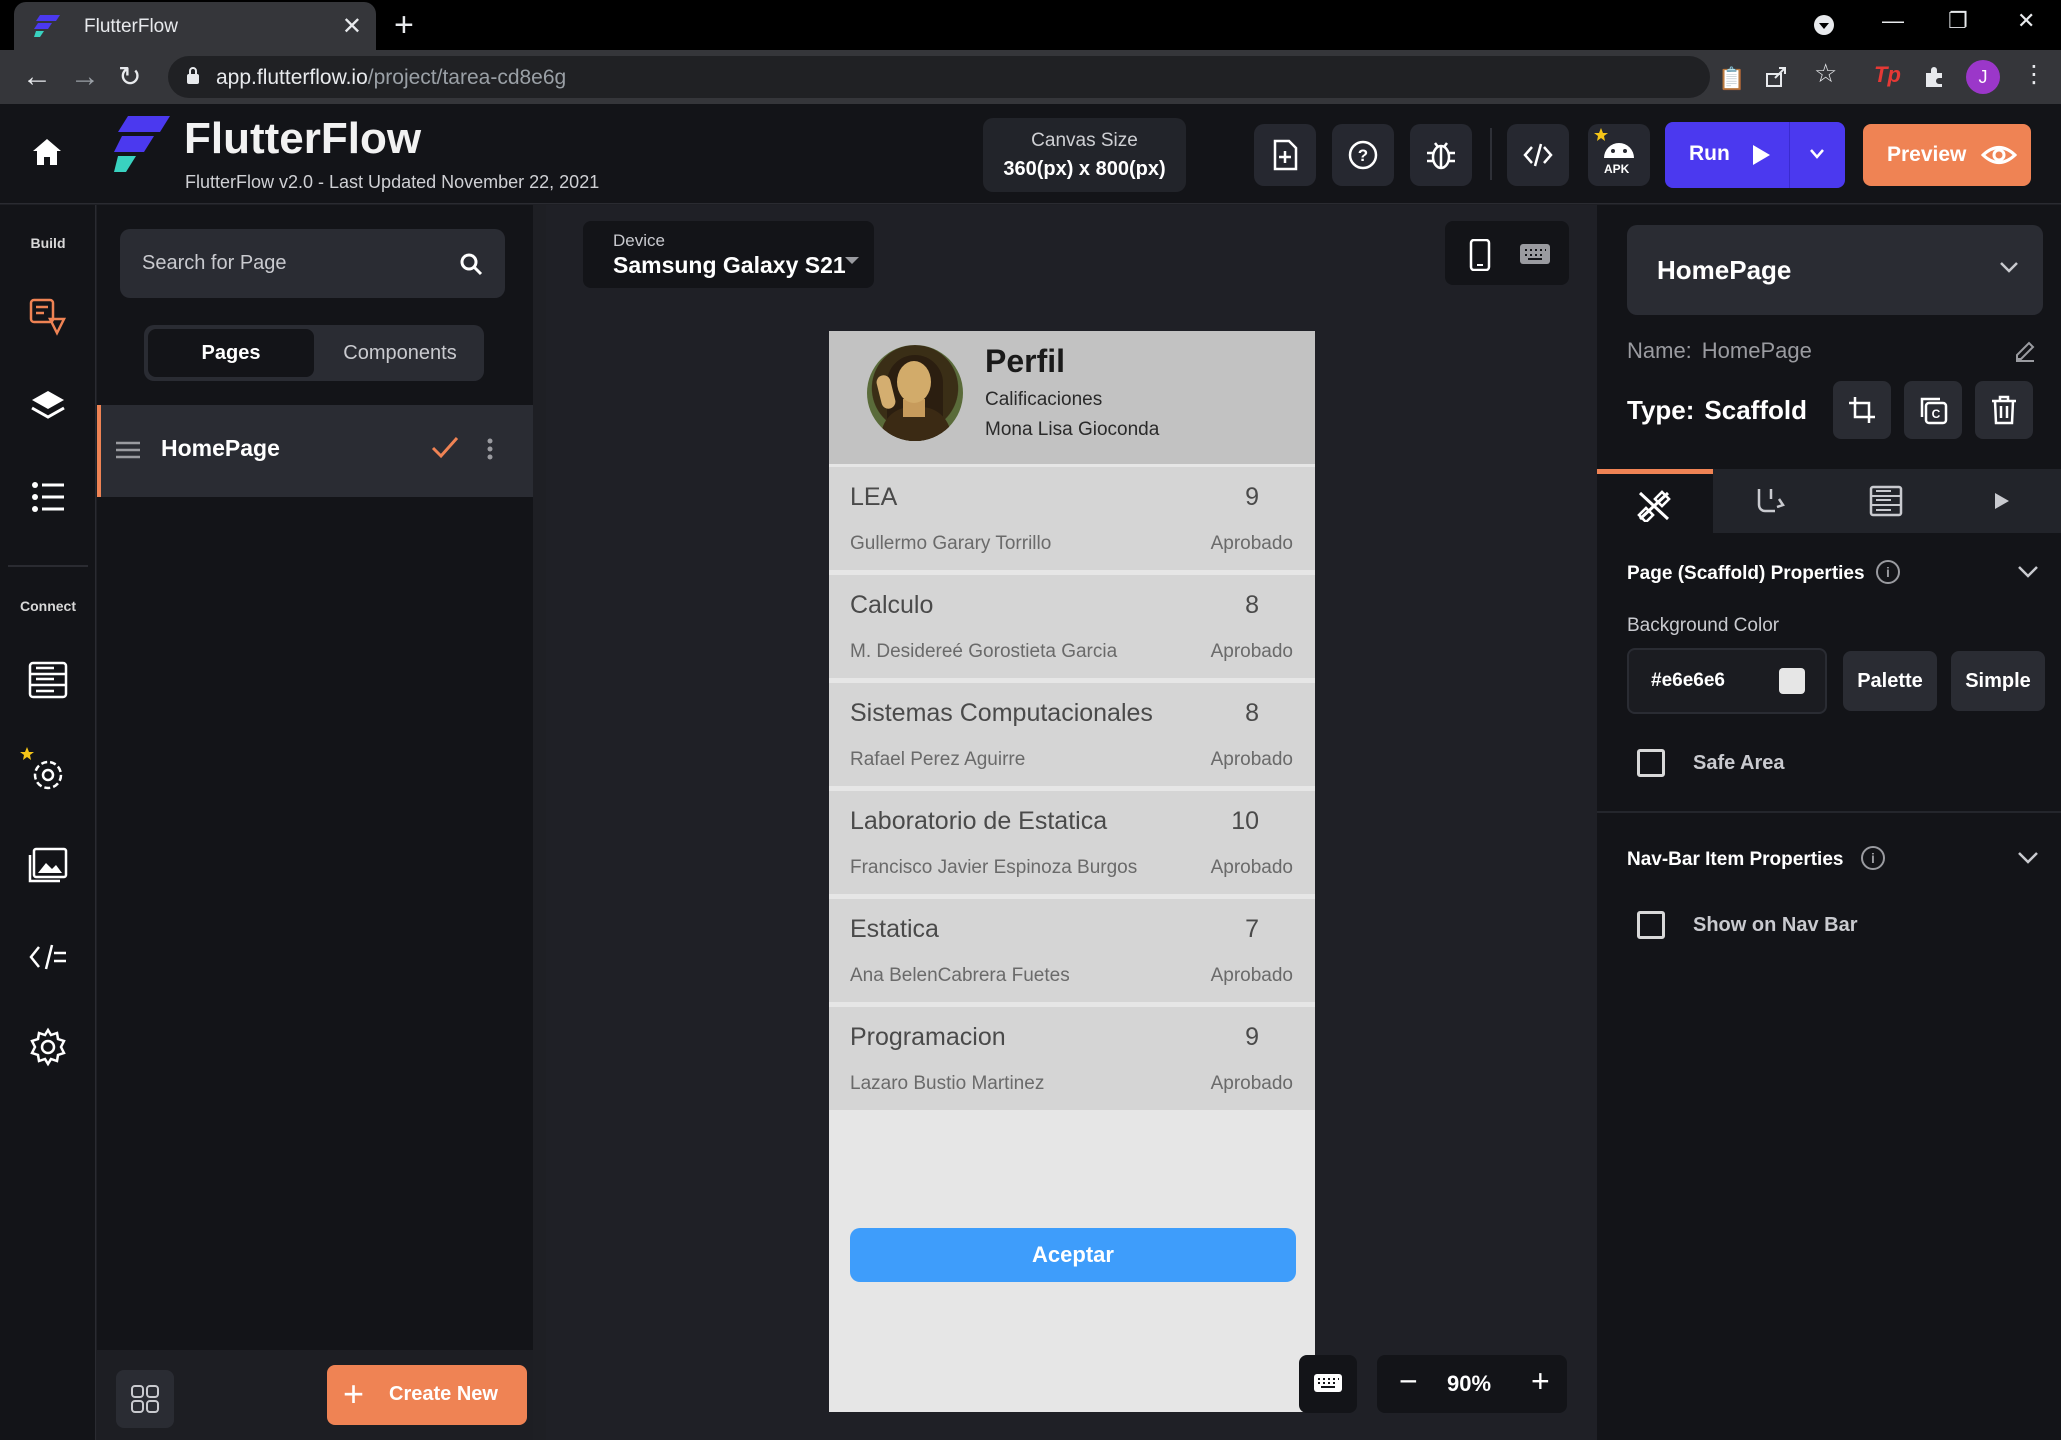 The width and height of the screenshot is (2061, 1440). Describe the element at coordinates (1727, 681) in the screenshot. I see `background-color-field: #e6e6e6` at that location.